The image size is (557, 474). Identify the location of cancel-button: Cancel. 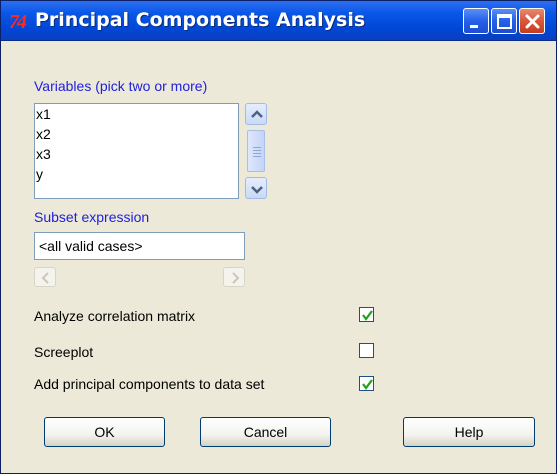
(265, 432).